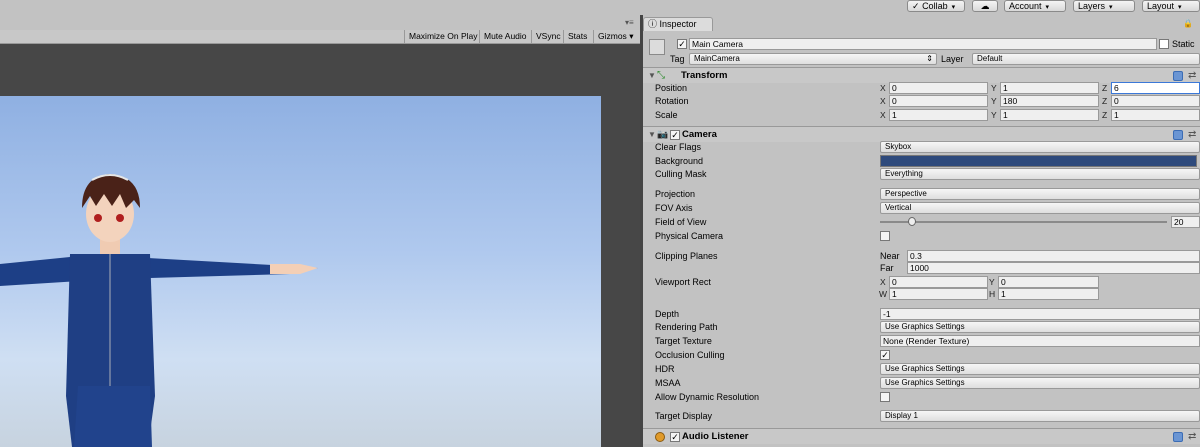 Image resolution: width=1200 pixels, height=447 pixels. Describe the element at coordinates (1105, 88) in the screenshot. I see `z-axis-label: Z` at that location.